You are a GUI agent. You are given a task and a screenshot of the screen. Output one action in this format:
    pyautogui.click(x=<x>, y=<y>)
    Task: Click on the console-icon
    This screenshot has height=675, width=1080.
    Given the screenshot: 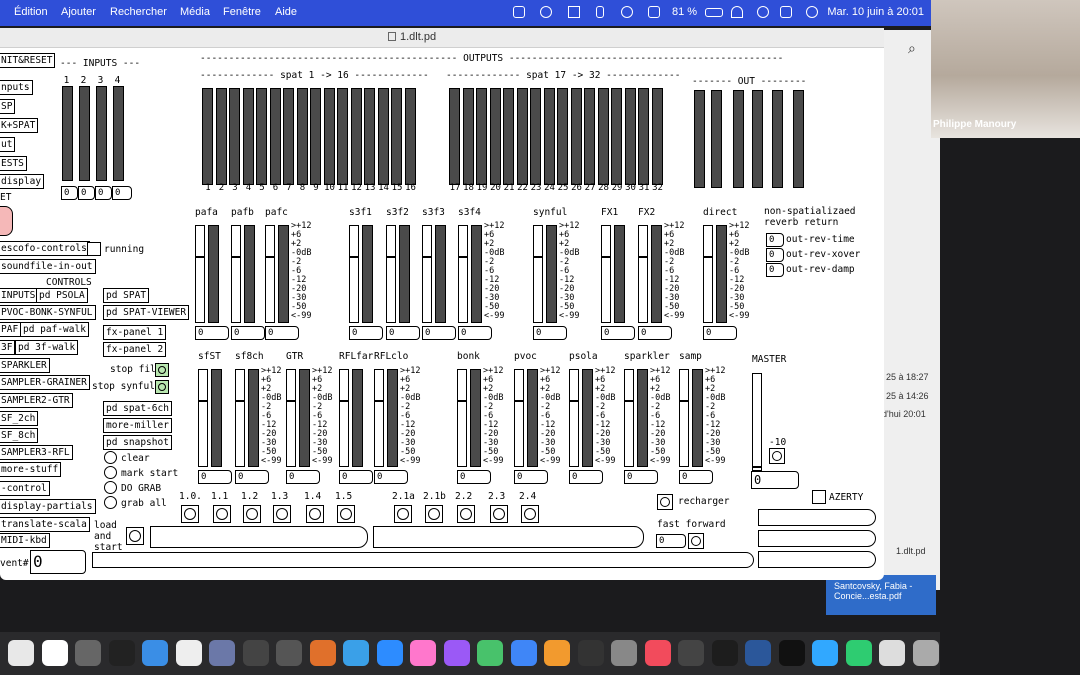 What is the action you would take?
    pyautogui.click(x=724, y=653)
    